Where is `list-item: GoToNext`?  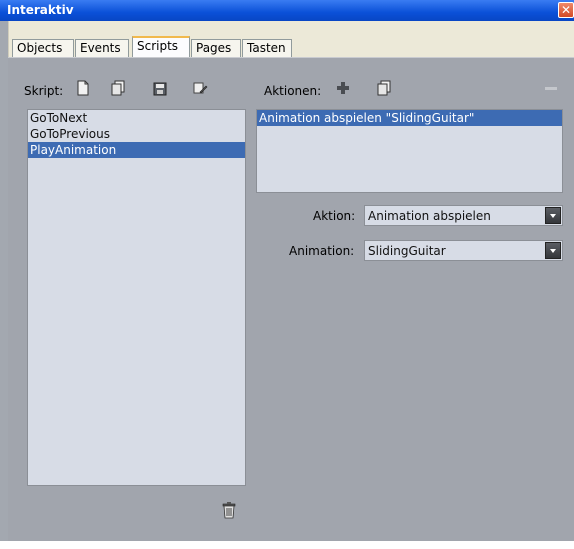
list-item: GoToNext is located at coordinates (136, 118).